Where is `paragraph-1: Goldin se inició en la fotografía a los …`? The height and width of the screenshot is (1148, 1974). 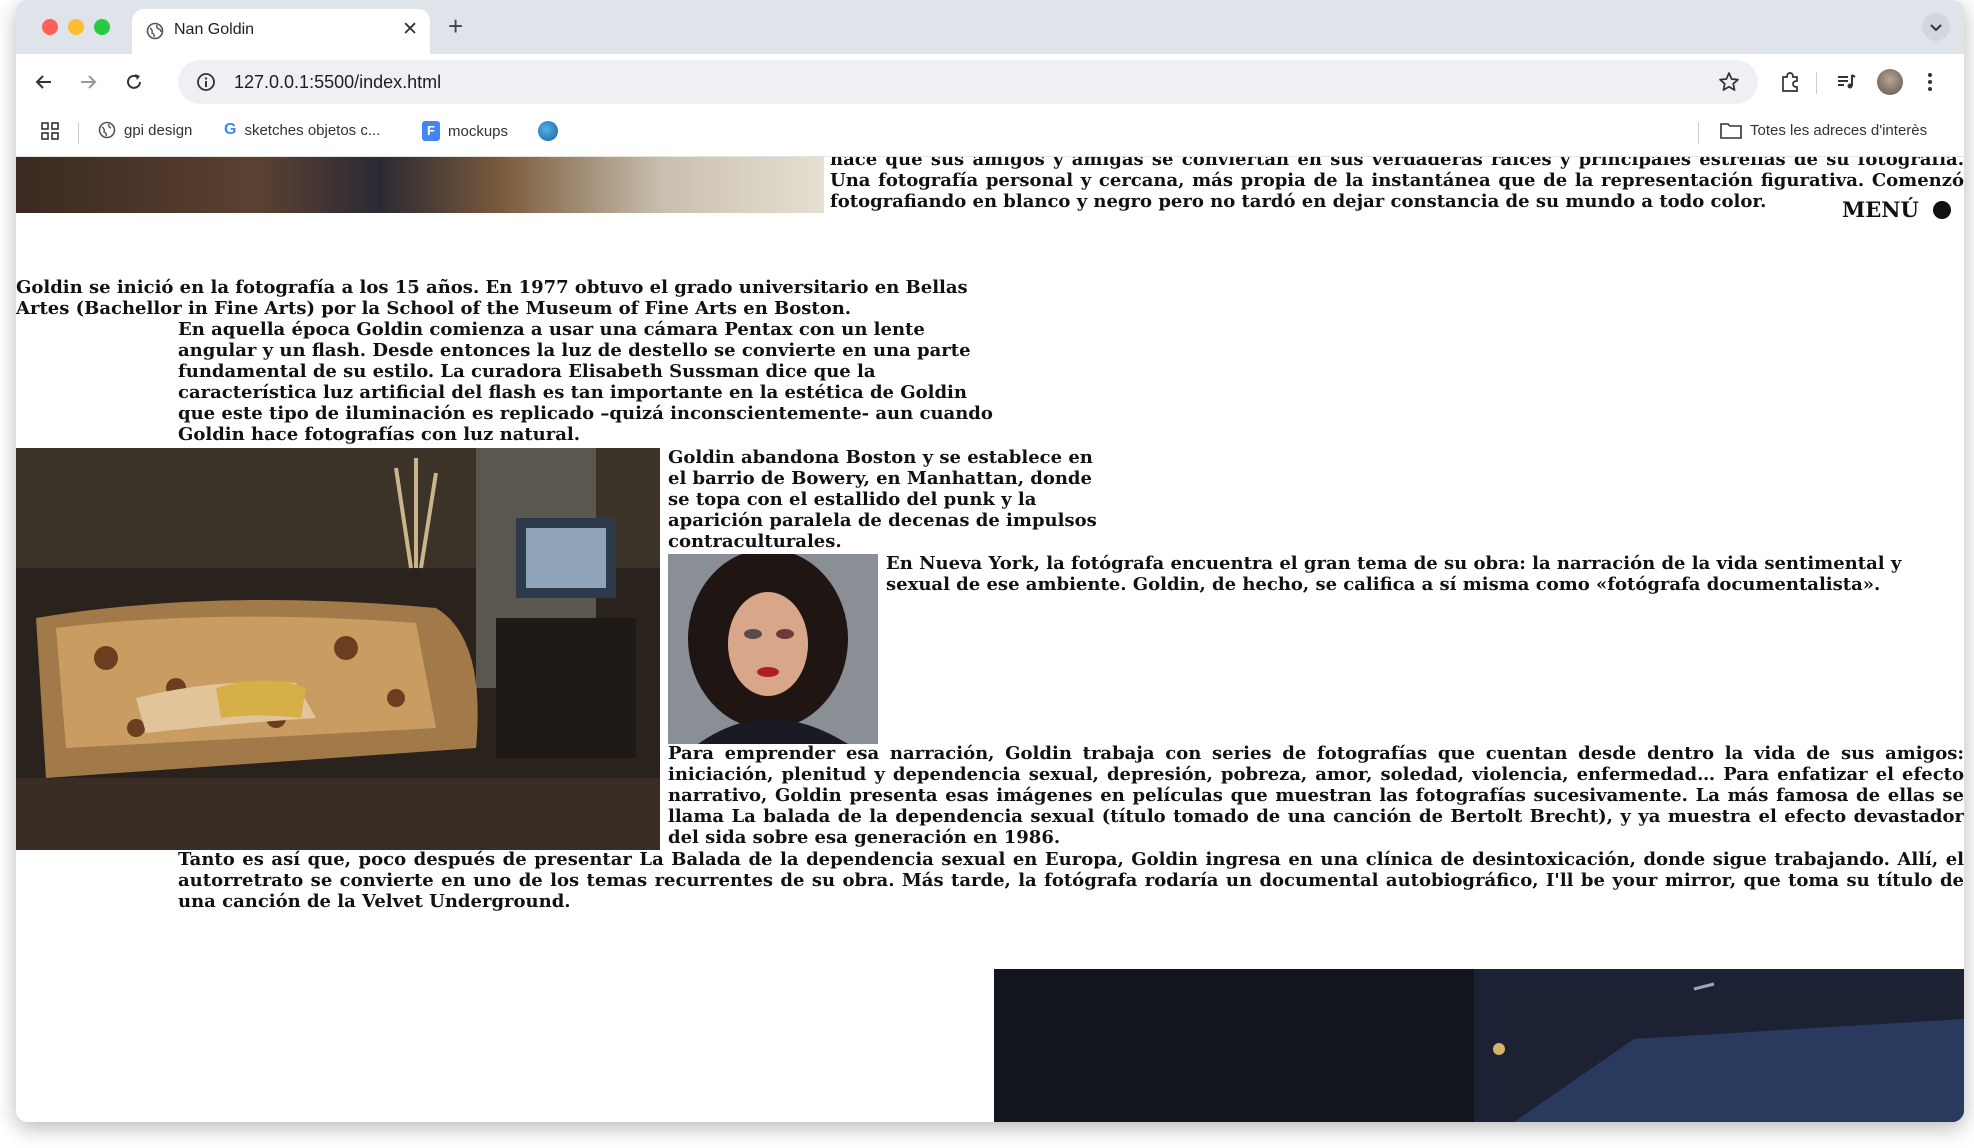
paragraph-1: Goldin se inició en la fotografía a los … is located at coordinates (492, 298).